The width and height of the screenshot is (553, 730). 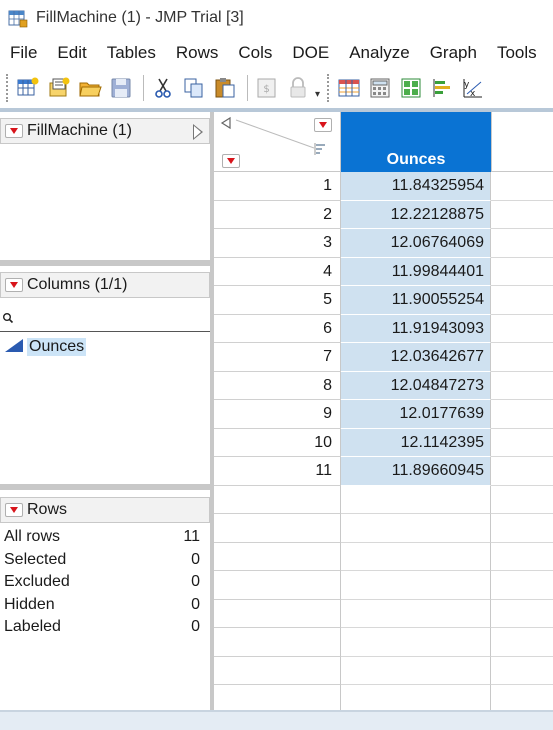 What do you see at coordinates (255, 53) in the screenshot?
I see `menu-cols: Cols` at bounding box center [255, 53].